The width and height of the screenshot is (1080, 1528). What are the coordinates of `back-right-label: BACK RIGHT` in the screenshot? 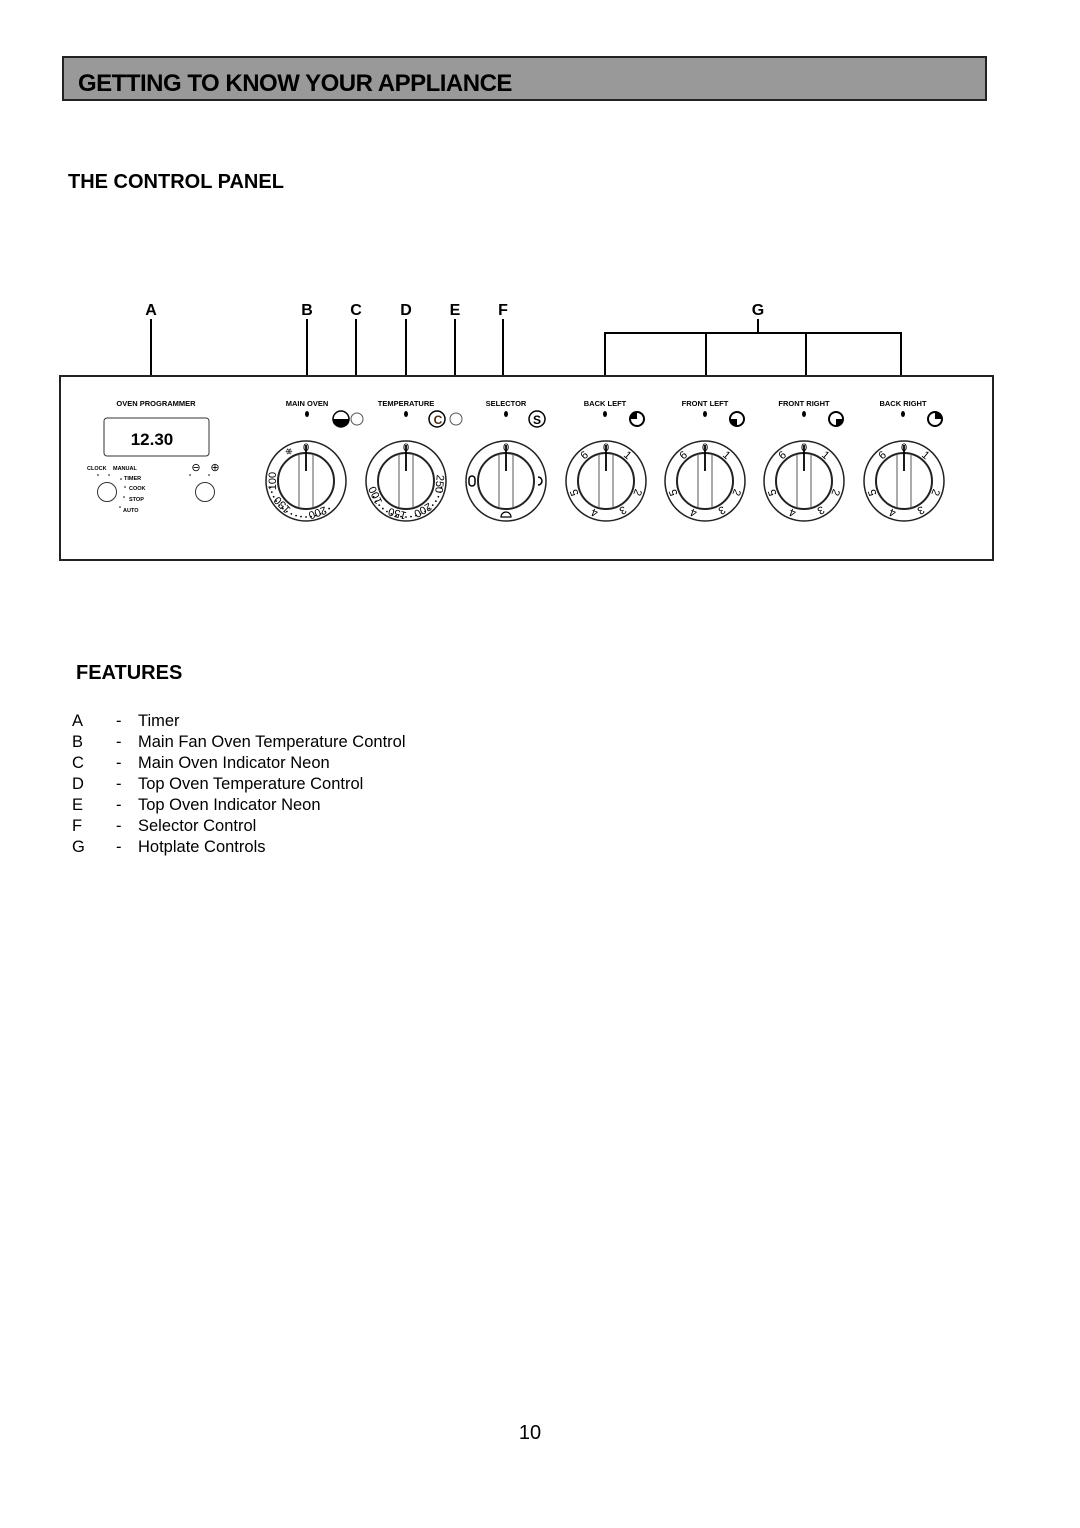 It's located at (902, 403).